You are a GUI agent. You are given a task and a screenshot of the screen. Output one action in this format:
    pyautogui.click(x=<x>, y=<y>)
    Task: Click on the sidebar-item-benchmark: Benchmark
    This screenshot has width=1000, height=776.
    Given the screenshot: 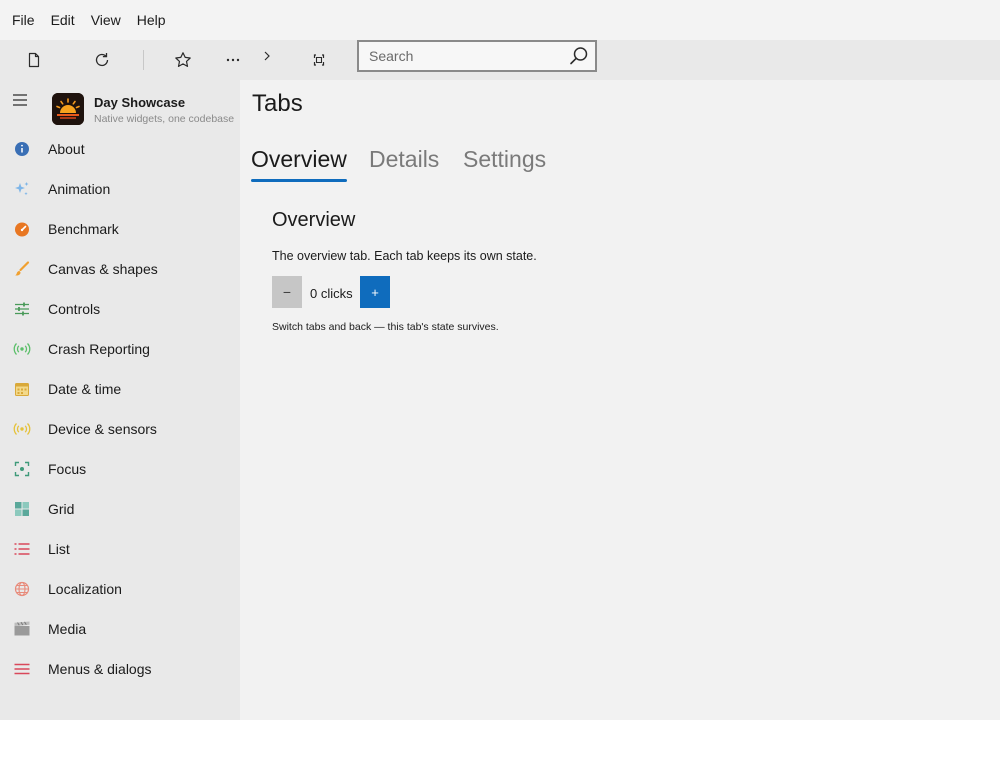 What is the action you would take?
    pyautogui.click(x=120, y=229)
    